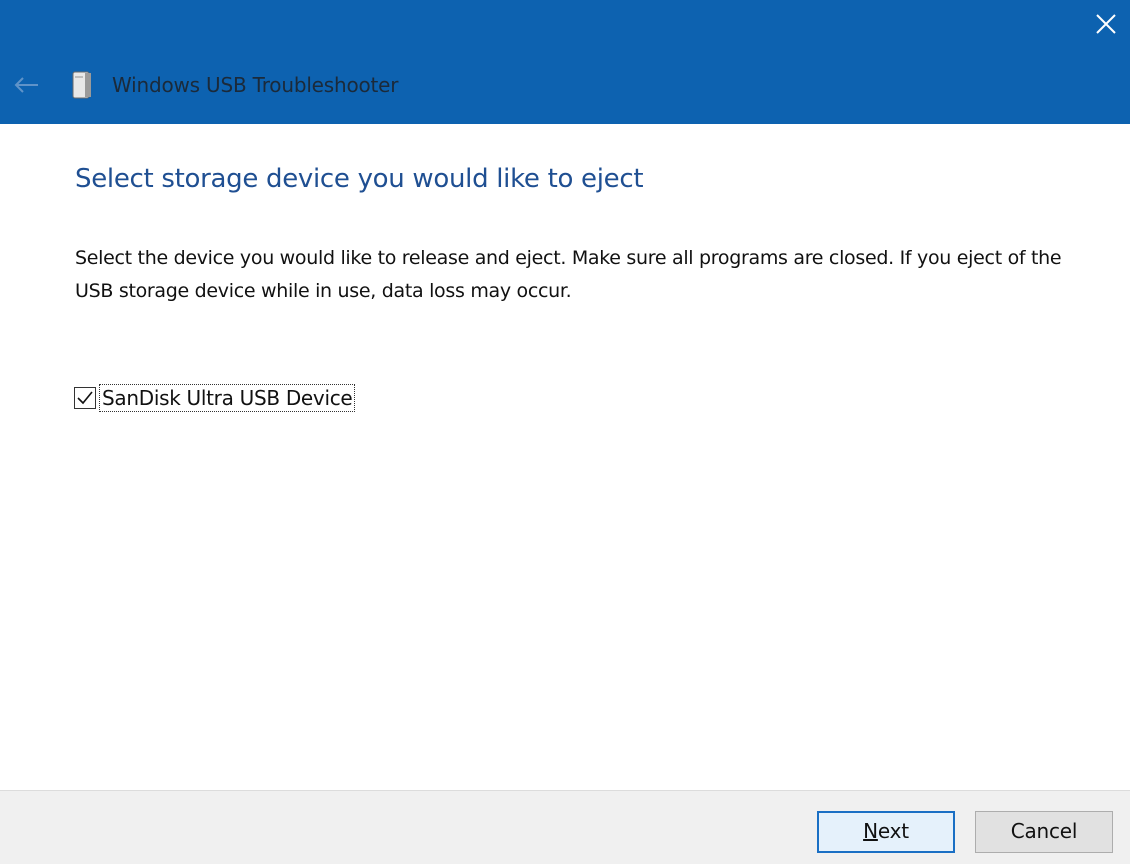  Describe the element at coordinates (565, 62) in the screenshot. I see `title-bar: Windows USB Troubleshooter` at that location.